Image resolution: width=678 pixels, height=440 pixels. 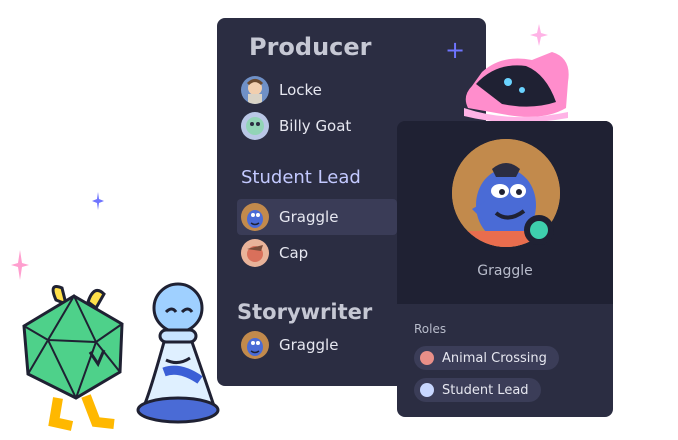 I want to click on member-name: Cap, so click(x=294, y=253).